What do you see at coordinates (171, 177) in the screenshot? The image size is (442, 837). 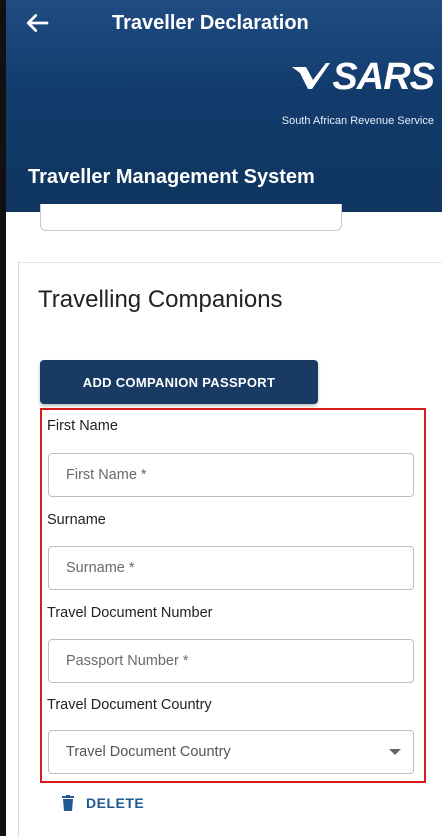 I see `system-title: Traveller Management System` at bounding box center [171, 177].